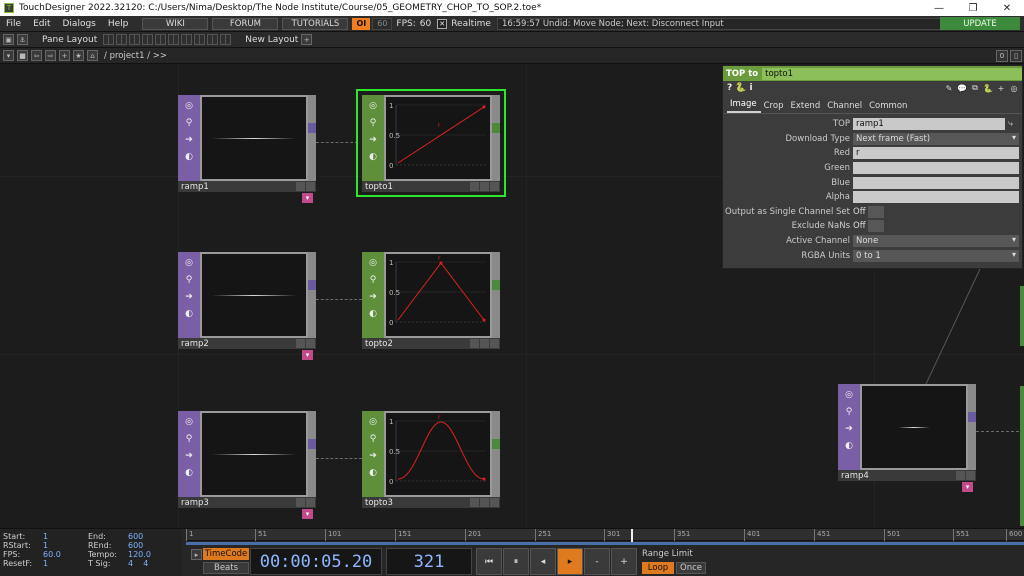 The image size is (1024, 576). What do you see at coordinates (543, 561) in the screenshot?
I see `step-back-button: ◂` at bounding box center [543, 561].